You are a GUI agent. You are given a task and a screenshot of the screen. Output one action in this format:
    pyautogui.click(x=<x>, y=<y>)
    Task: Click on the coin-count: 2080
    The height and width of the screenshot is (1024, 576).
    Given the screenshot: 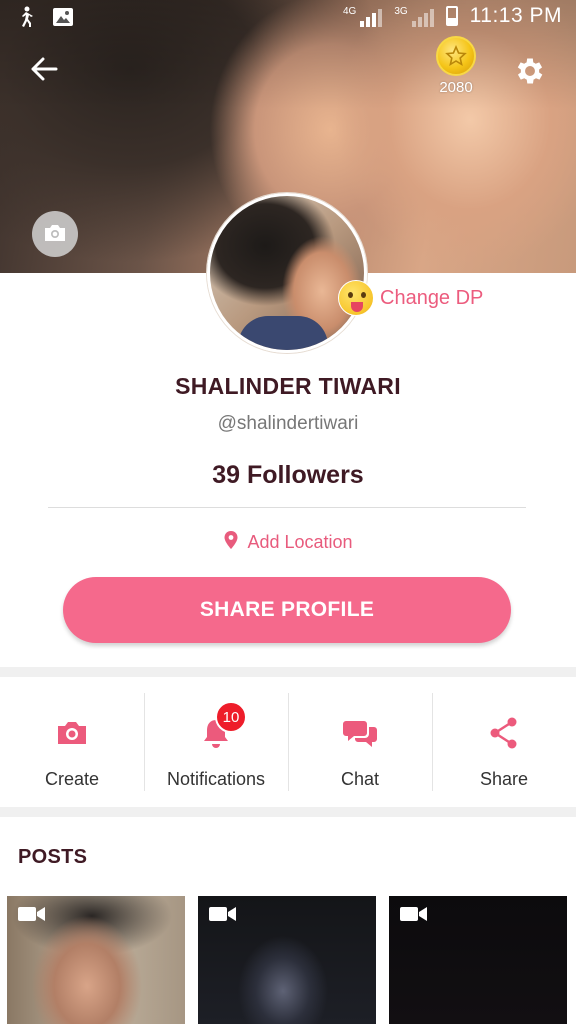 What is the action you would take?
    pyautogui.click(x=456, y=87)
    